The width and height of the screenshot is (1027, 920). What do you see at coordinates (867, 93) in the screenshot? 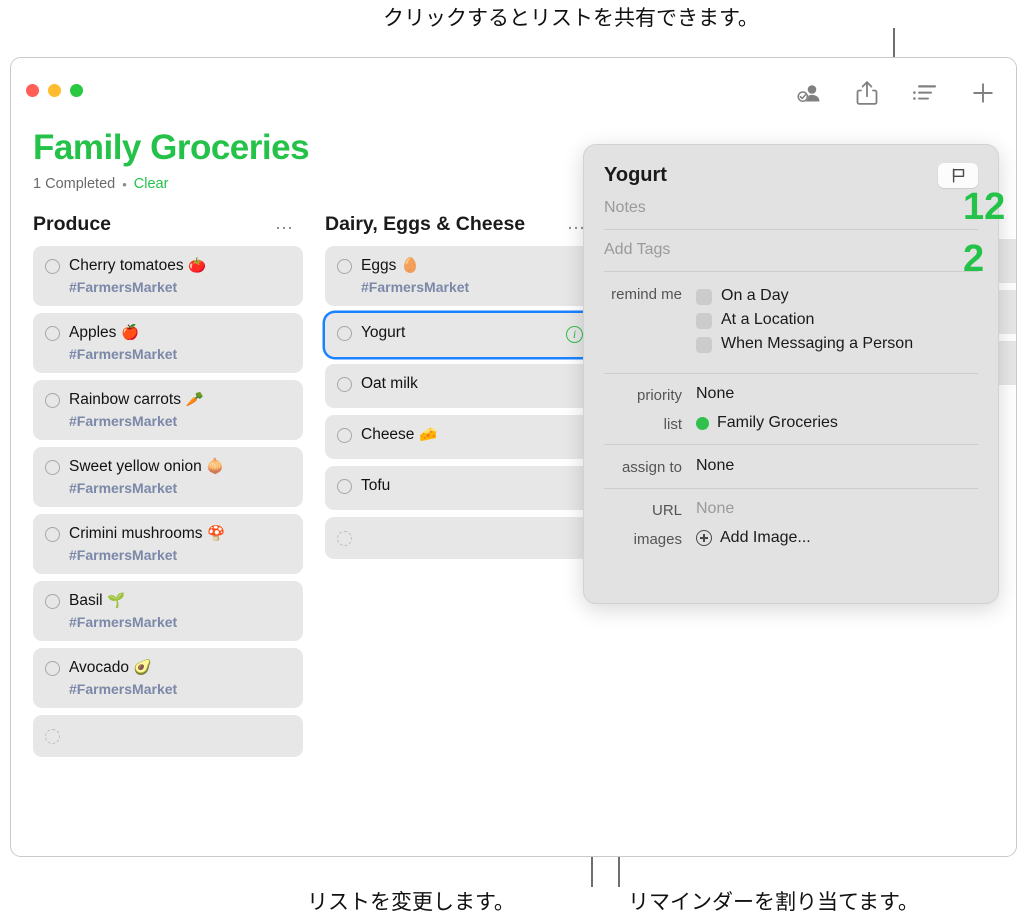
I see `share-icon` at bounding box center [867, 93].